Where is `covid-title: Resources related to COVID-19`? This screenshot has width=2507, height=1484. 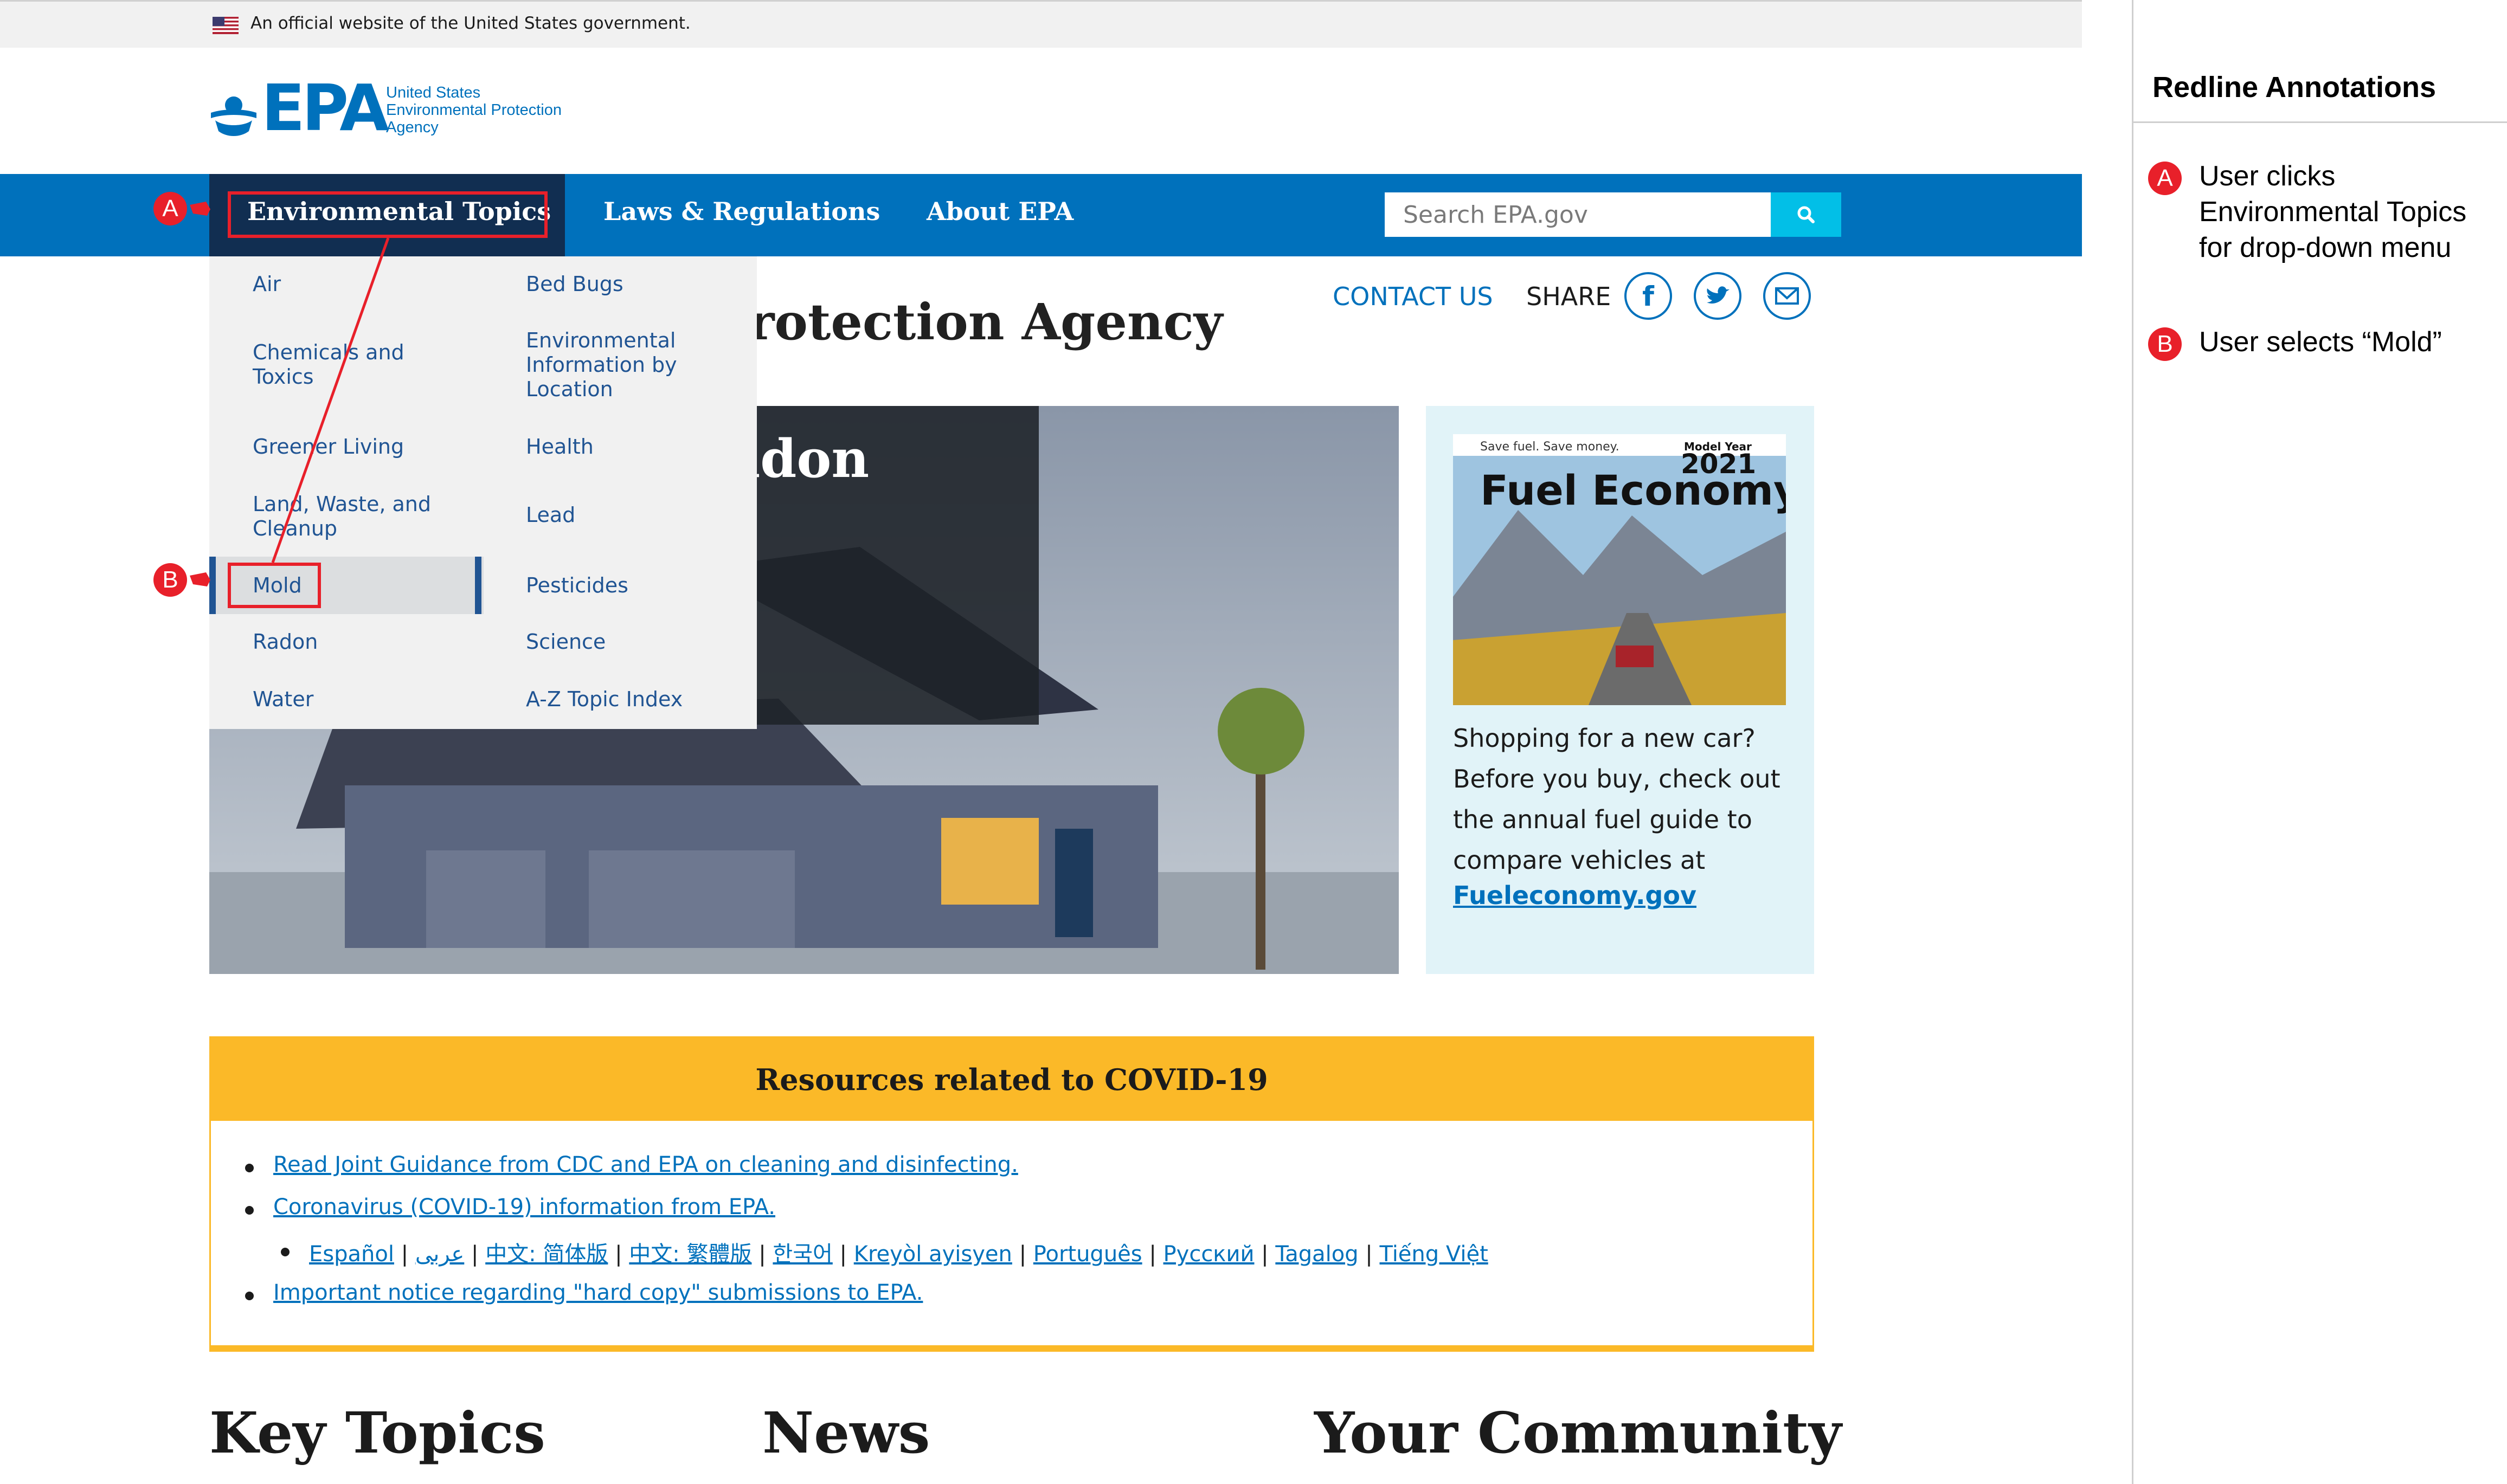
covid-title: Resources related to COVID-19 is located at coordinates (1011, 1079).